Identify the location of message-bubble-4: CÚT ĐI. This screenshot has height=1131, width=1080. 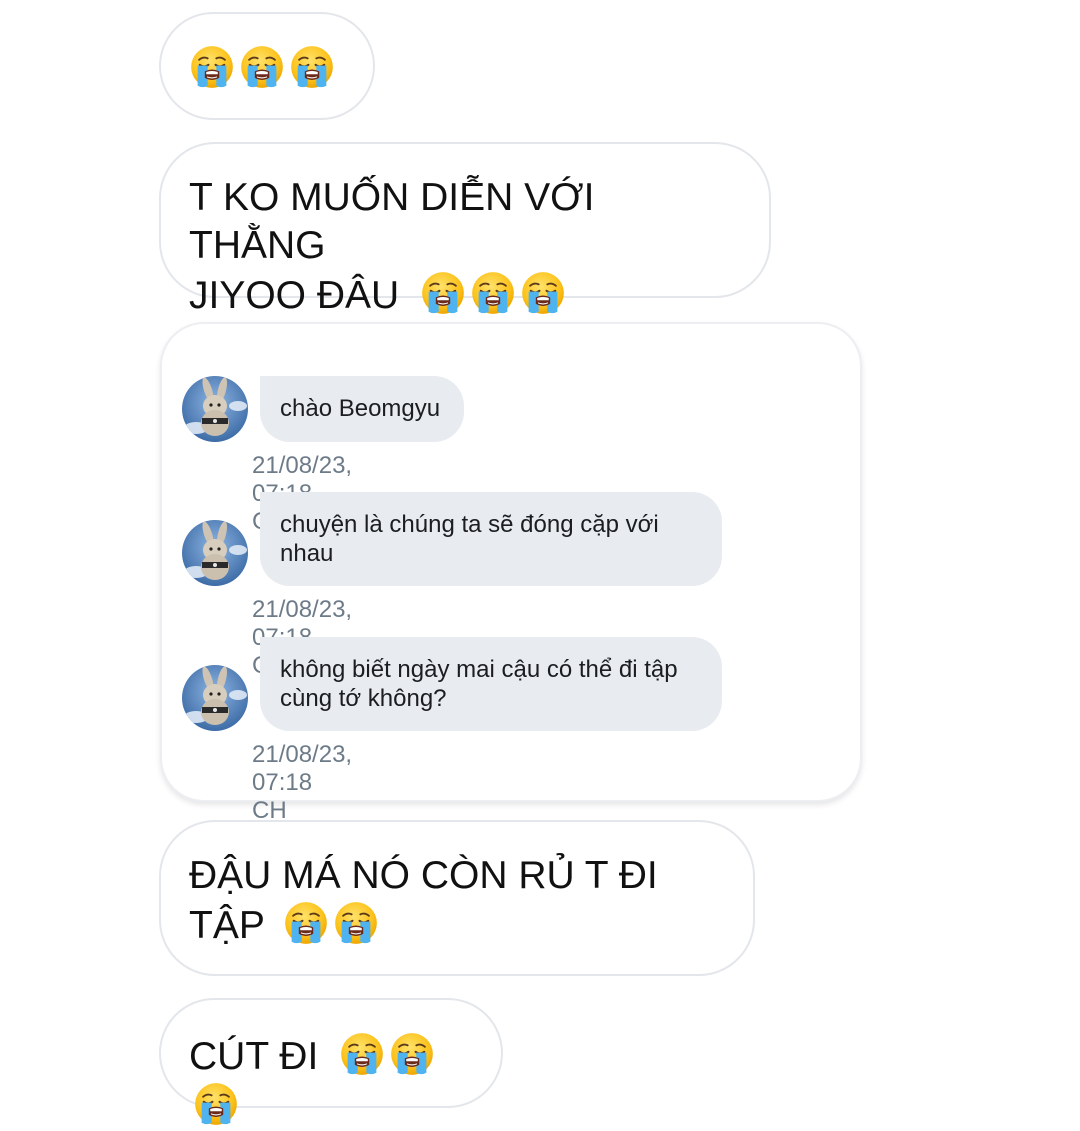
(331, 1053).